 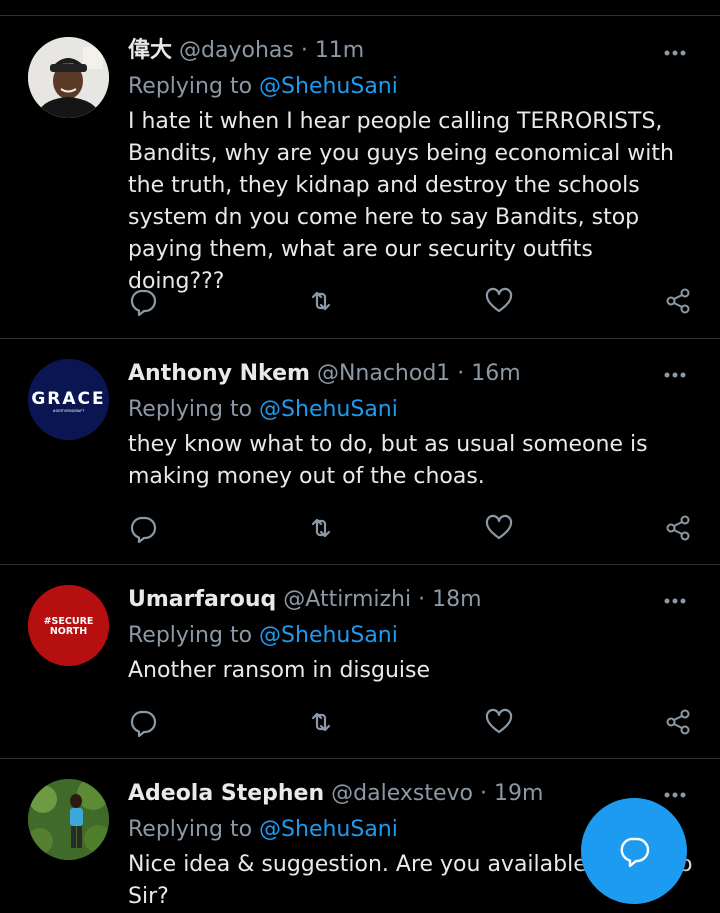 What do you see at coordinates (383, 373) in the screenshot?
I see `author-handle: @Nnachod1` at bounding box center [383, 373].